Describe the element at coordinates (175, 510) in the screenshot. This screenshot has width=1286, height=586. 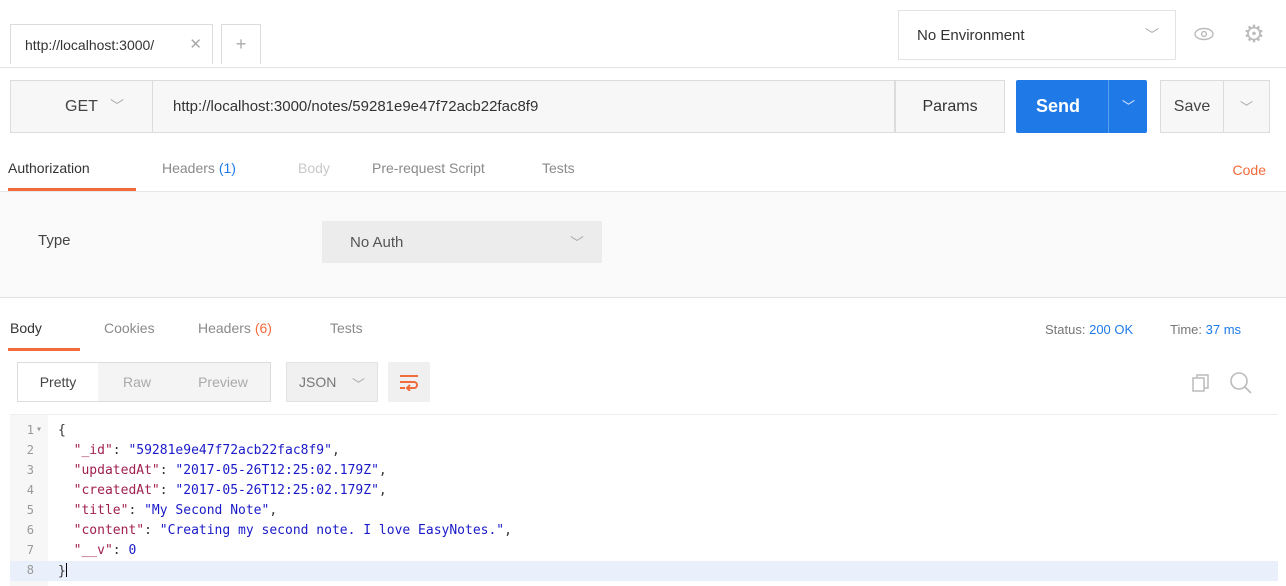
I see `code-text: "title": "My Second Note",` at that location.